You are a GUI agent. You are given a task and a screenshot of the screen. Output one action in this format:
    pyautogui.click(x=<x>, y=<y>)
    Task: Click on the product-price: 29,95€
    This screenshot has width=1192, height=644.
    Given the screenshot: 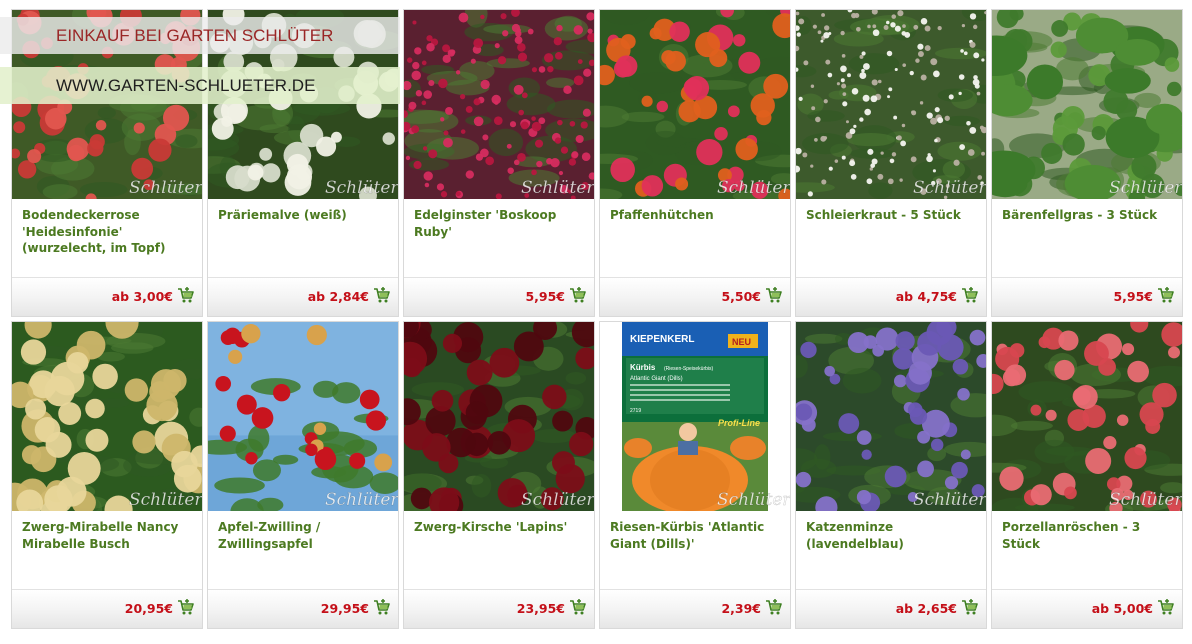 What is the action you would take?
    pyautogui.click(x=344, y=608)
    